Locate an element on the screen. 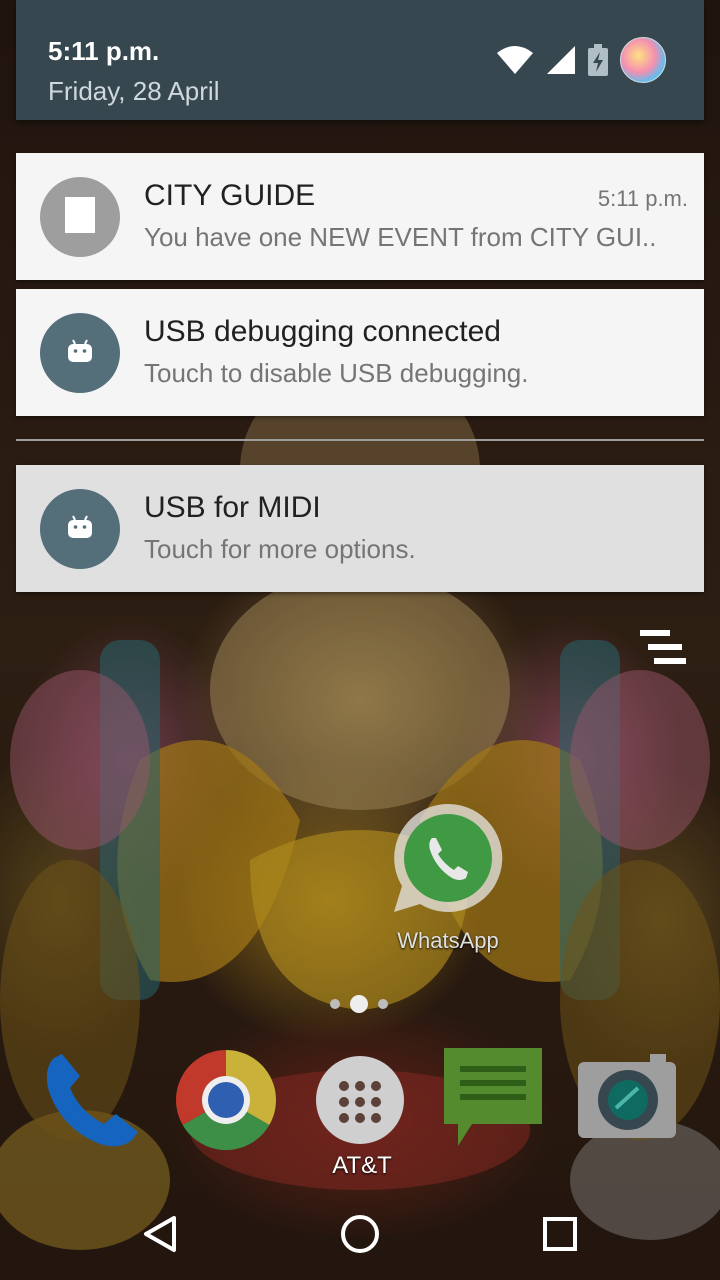 The height and width of the screenshot is (1280, 720). dock-phone is located at coordinates (92, 1100).